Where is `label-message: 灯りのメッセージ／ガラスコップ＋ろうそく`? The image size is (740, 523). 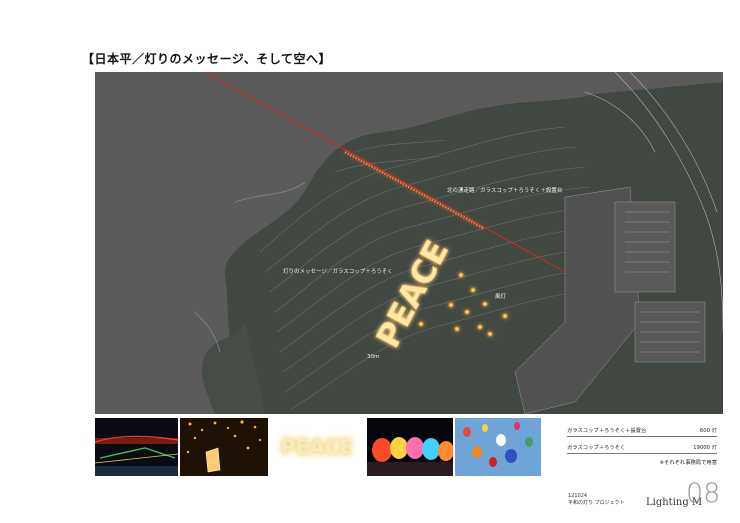 label-message: 灯りのメッセージ／ガラスコップ＋ろうそく is located at coordinates (338, 272).